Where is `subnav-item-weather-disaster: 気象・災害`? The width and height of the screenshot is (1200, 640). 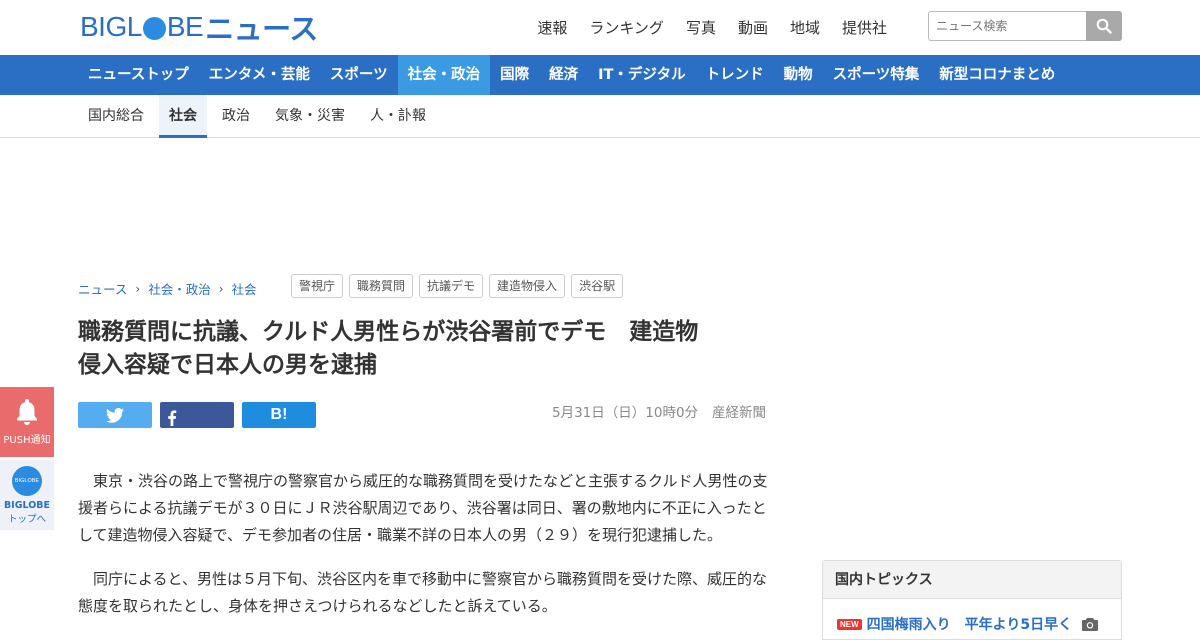
subnav-item-weather-disaster: 気象・災害 is located at coordinates (310, 116).